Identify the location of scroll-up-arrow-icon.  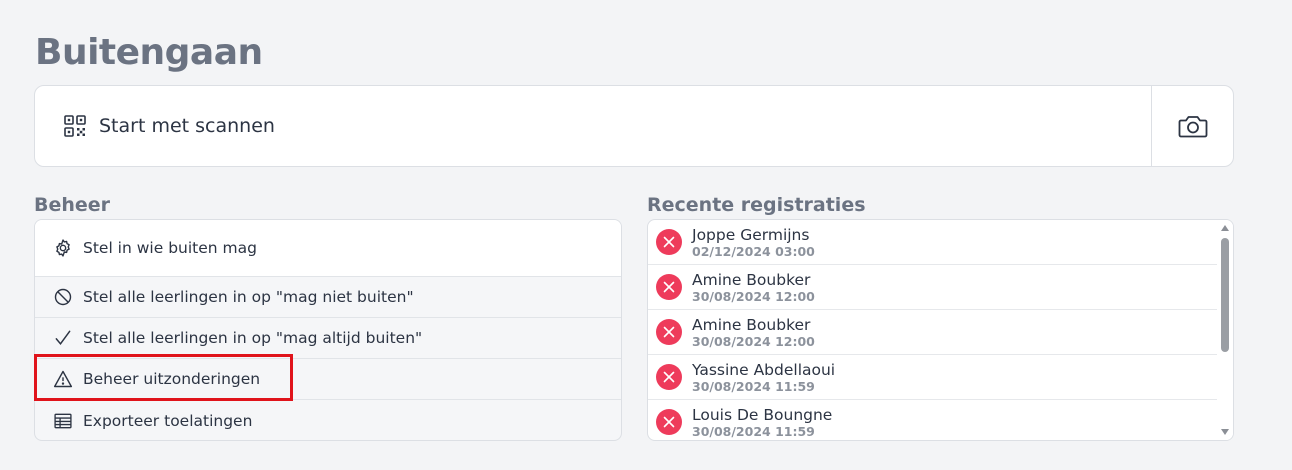
(1225, 228).